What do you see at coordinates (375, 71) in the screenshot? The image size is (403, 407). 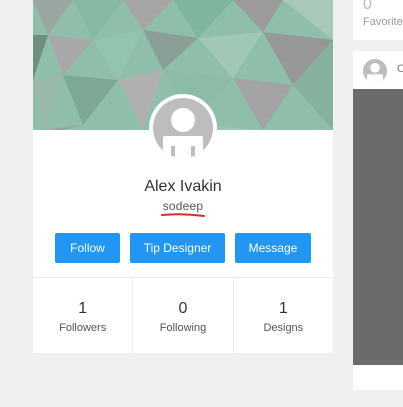 I see `post-author-avatar-icon` at bounding box center [375, 71].